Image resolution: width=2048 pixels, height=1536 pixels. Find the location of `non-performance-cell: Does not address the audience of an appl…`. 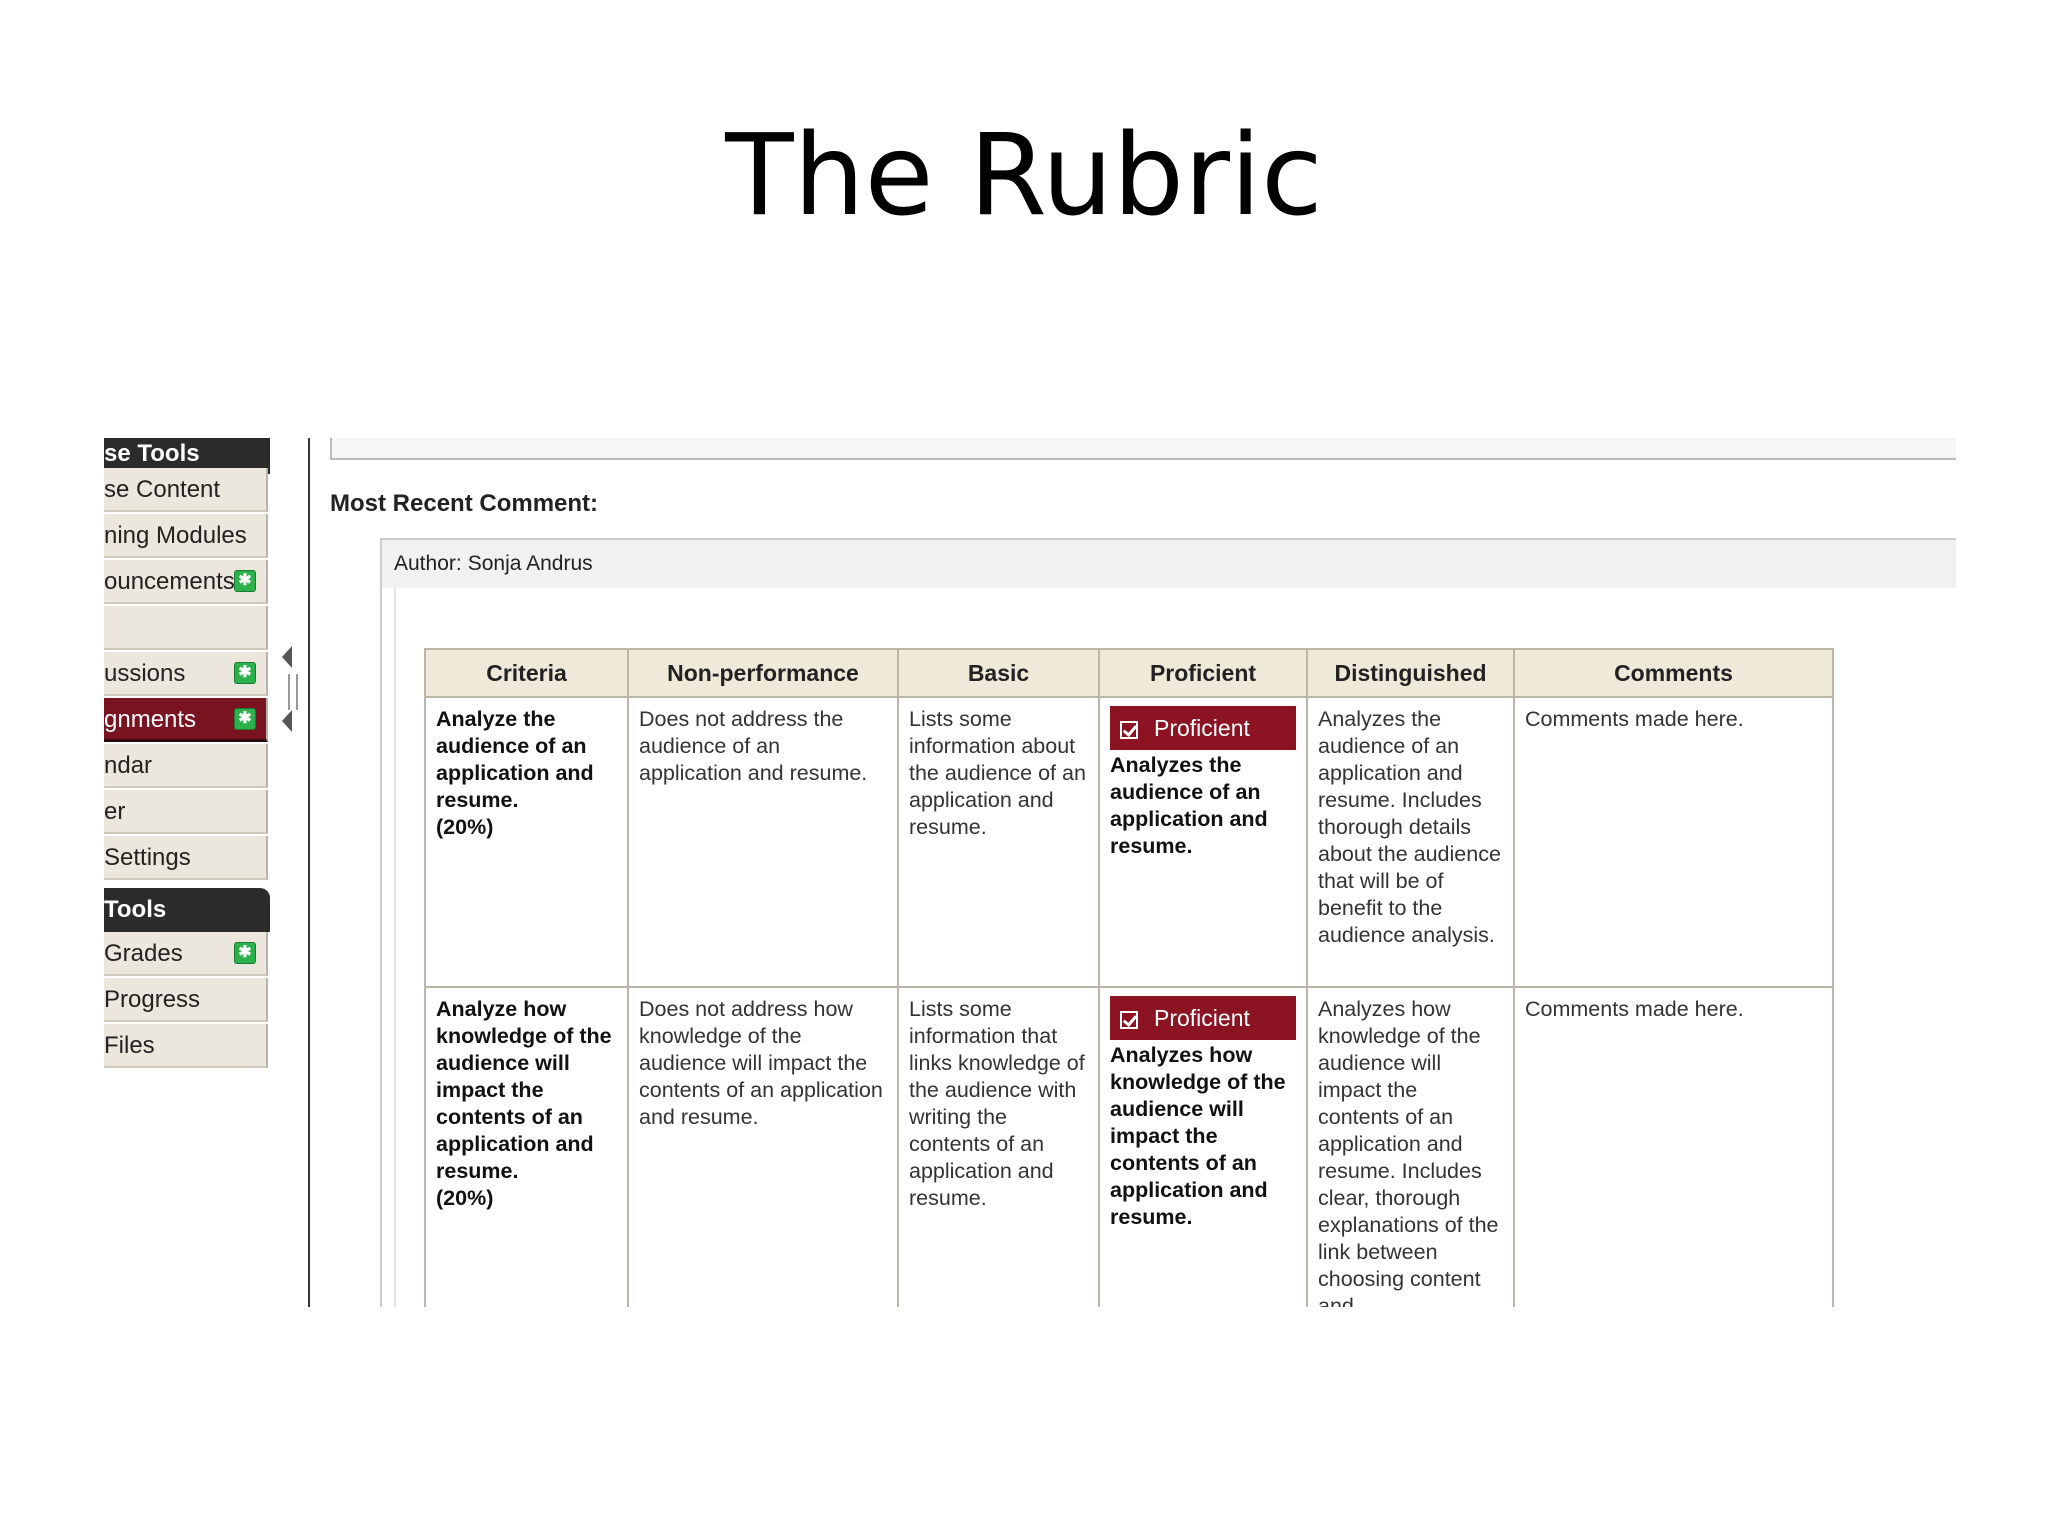

non-performance-cell: Does not address the audience of an appl… is located at coordinates (763, 842).